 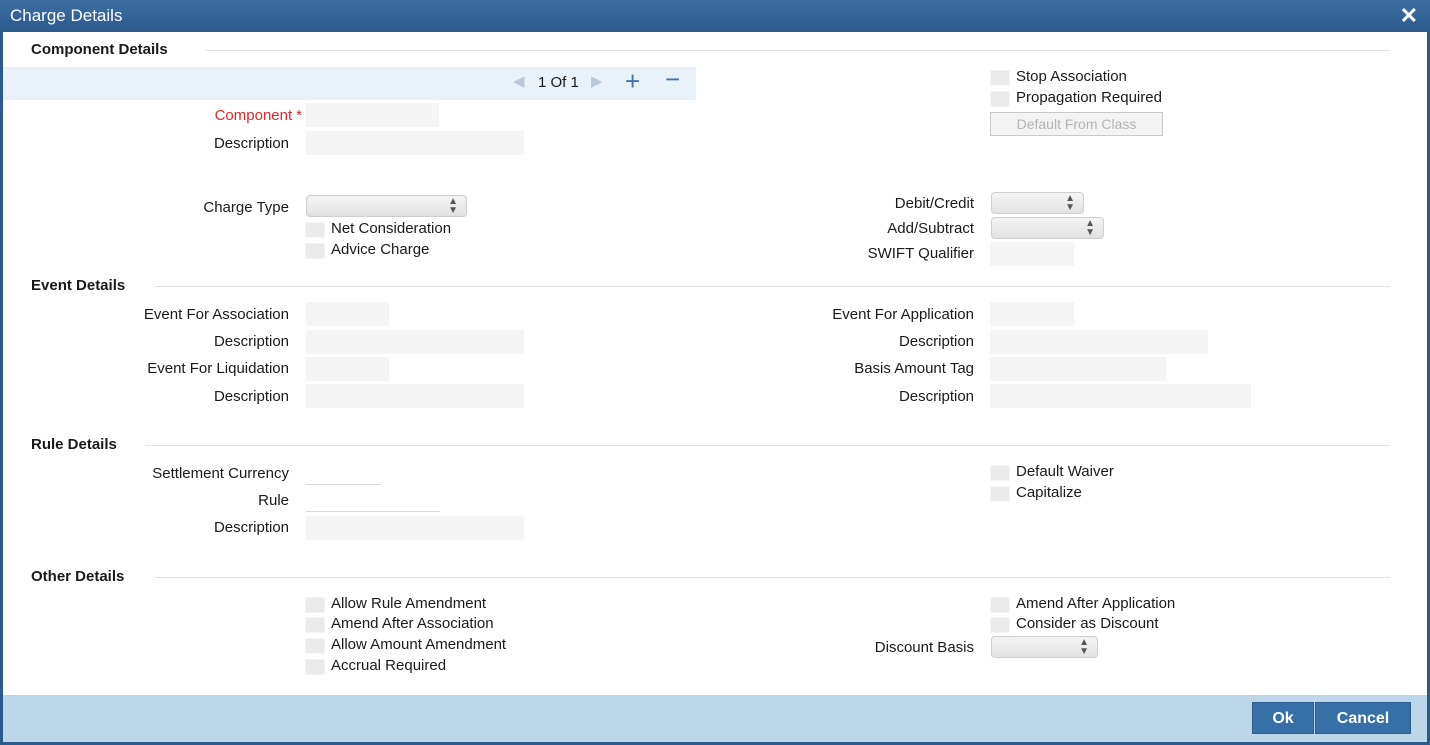 I want to click on allow-rule-amendment-label: Allow Rule Amendment, so click(x=409, y=603).